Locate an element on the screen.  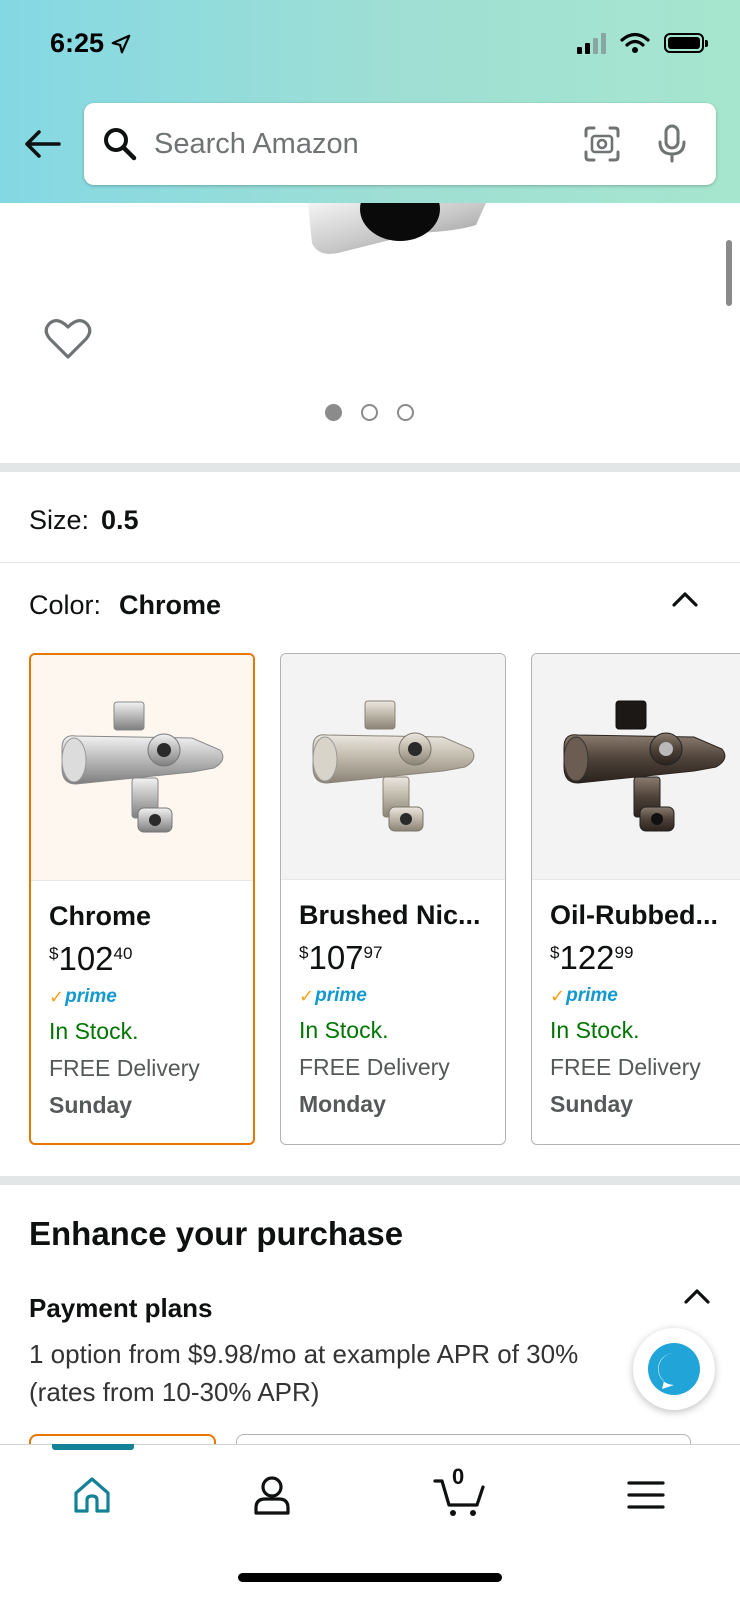
status-time: 6:25 is located at coordinates (91, 43).